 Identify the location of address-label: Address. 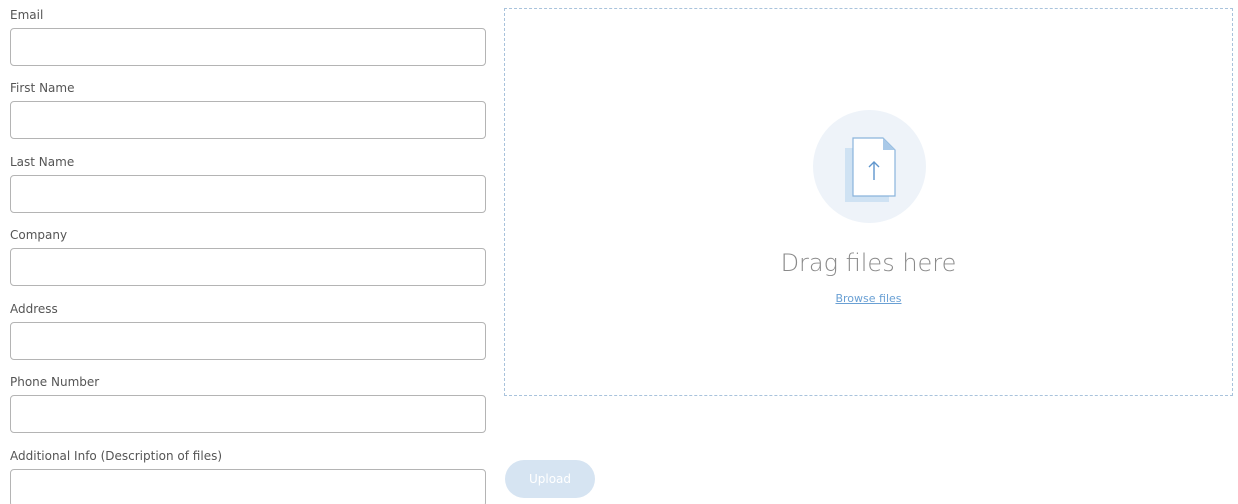
(34, 309).